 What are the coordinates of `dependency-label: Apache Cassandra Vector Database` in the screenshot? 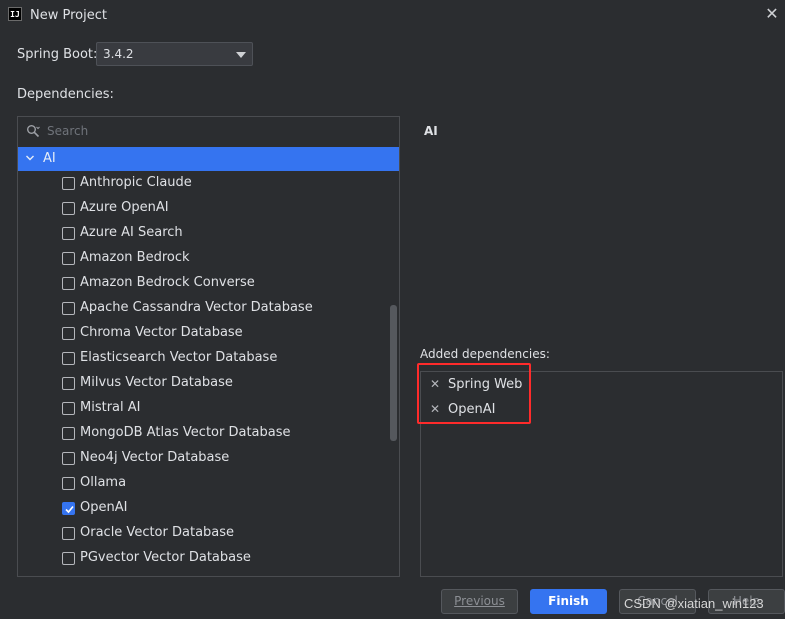 It's located at (196, 307).